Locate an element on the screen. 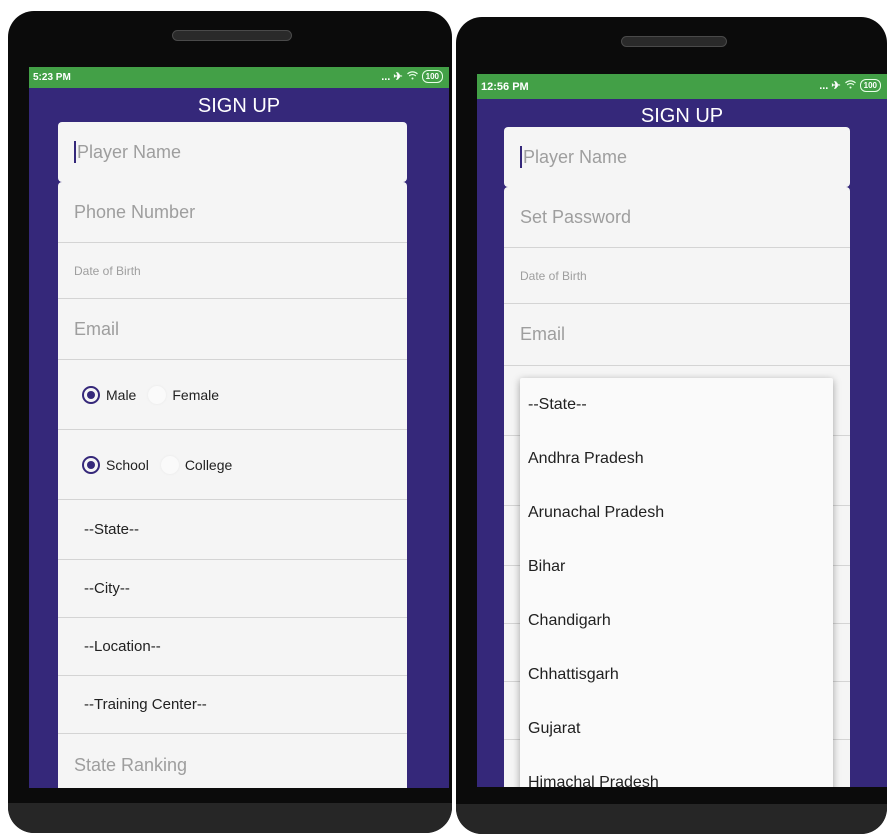 This screenshot has width=891, height=834. state-option: Bihar is located at coordinates (676, 567).